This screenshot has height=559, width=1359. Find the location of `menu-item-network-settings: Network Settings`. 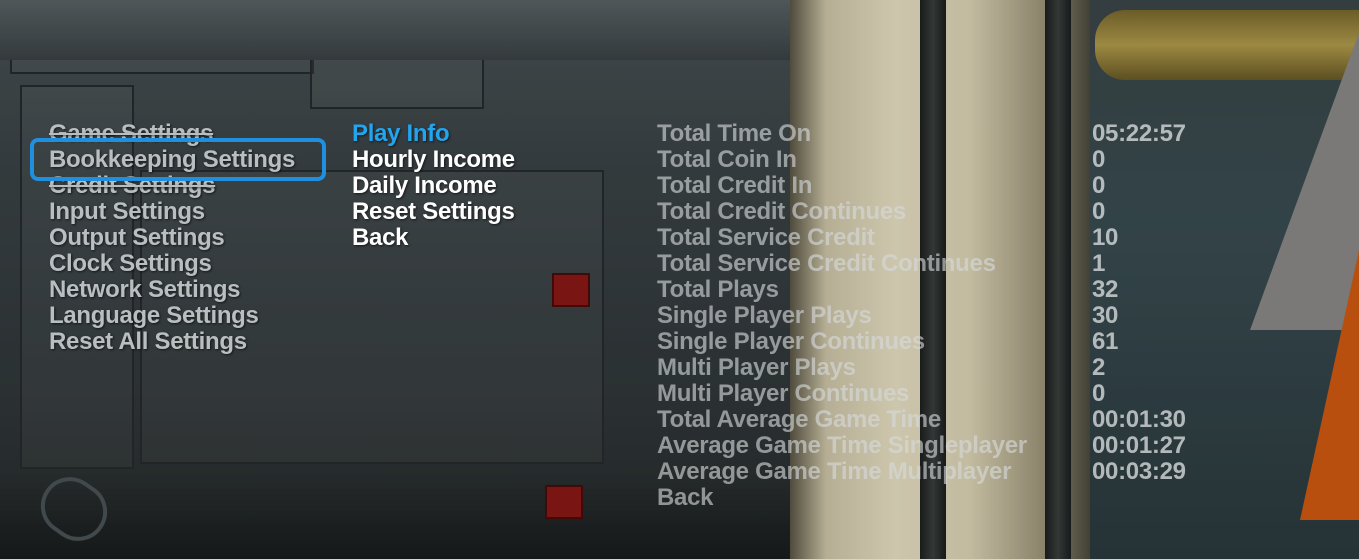

menu-item-network-settings: Network Settings is located at coordinates (172, 290).